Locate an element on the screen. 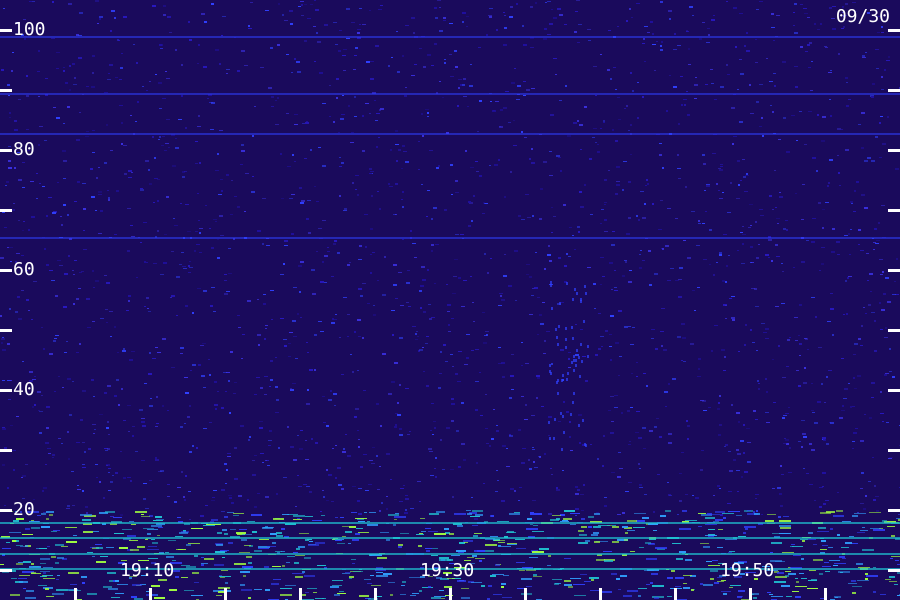 The height and width of the screenshot is (600, 900). date-label: 09/30 is located at coordinates (862, 16).